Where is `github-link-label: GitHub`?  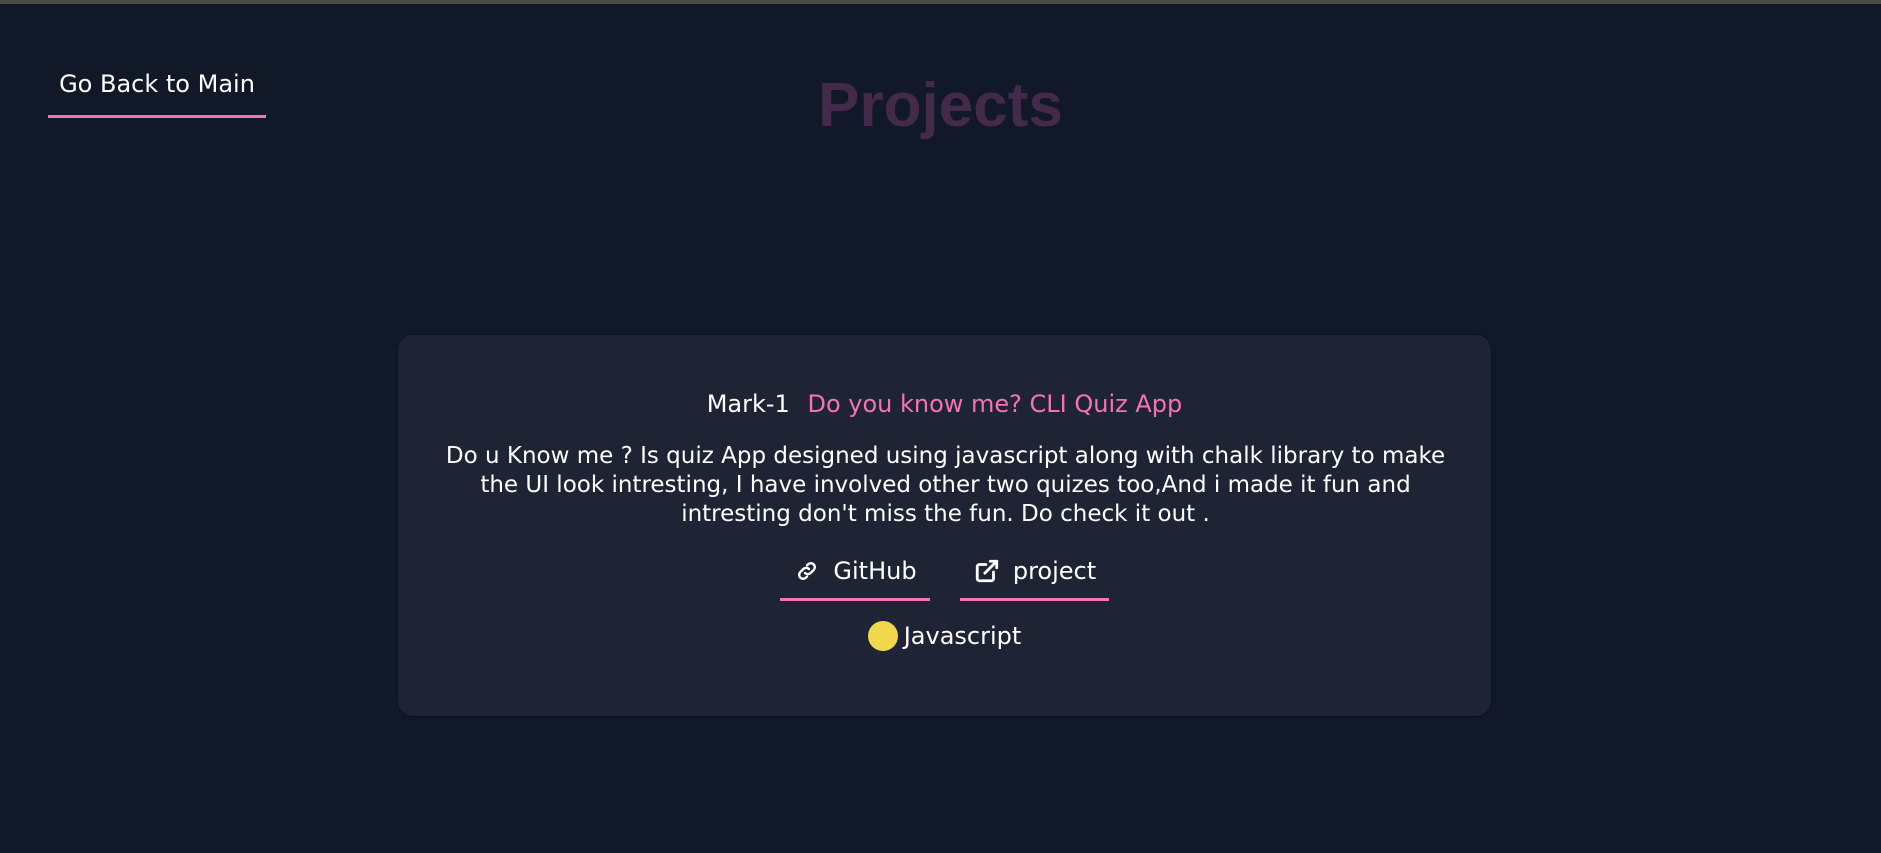 github-link-label: GitHub is located at coordinates (875, 571).